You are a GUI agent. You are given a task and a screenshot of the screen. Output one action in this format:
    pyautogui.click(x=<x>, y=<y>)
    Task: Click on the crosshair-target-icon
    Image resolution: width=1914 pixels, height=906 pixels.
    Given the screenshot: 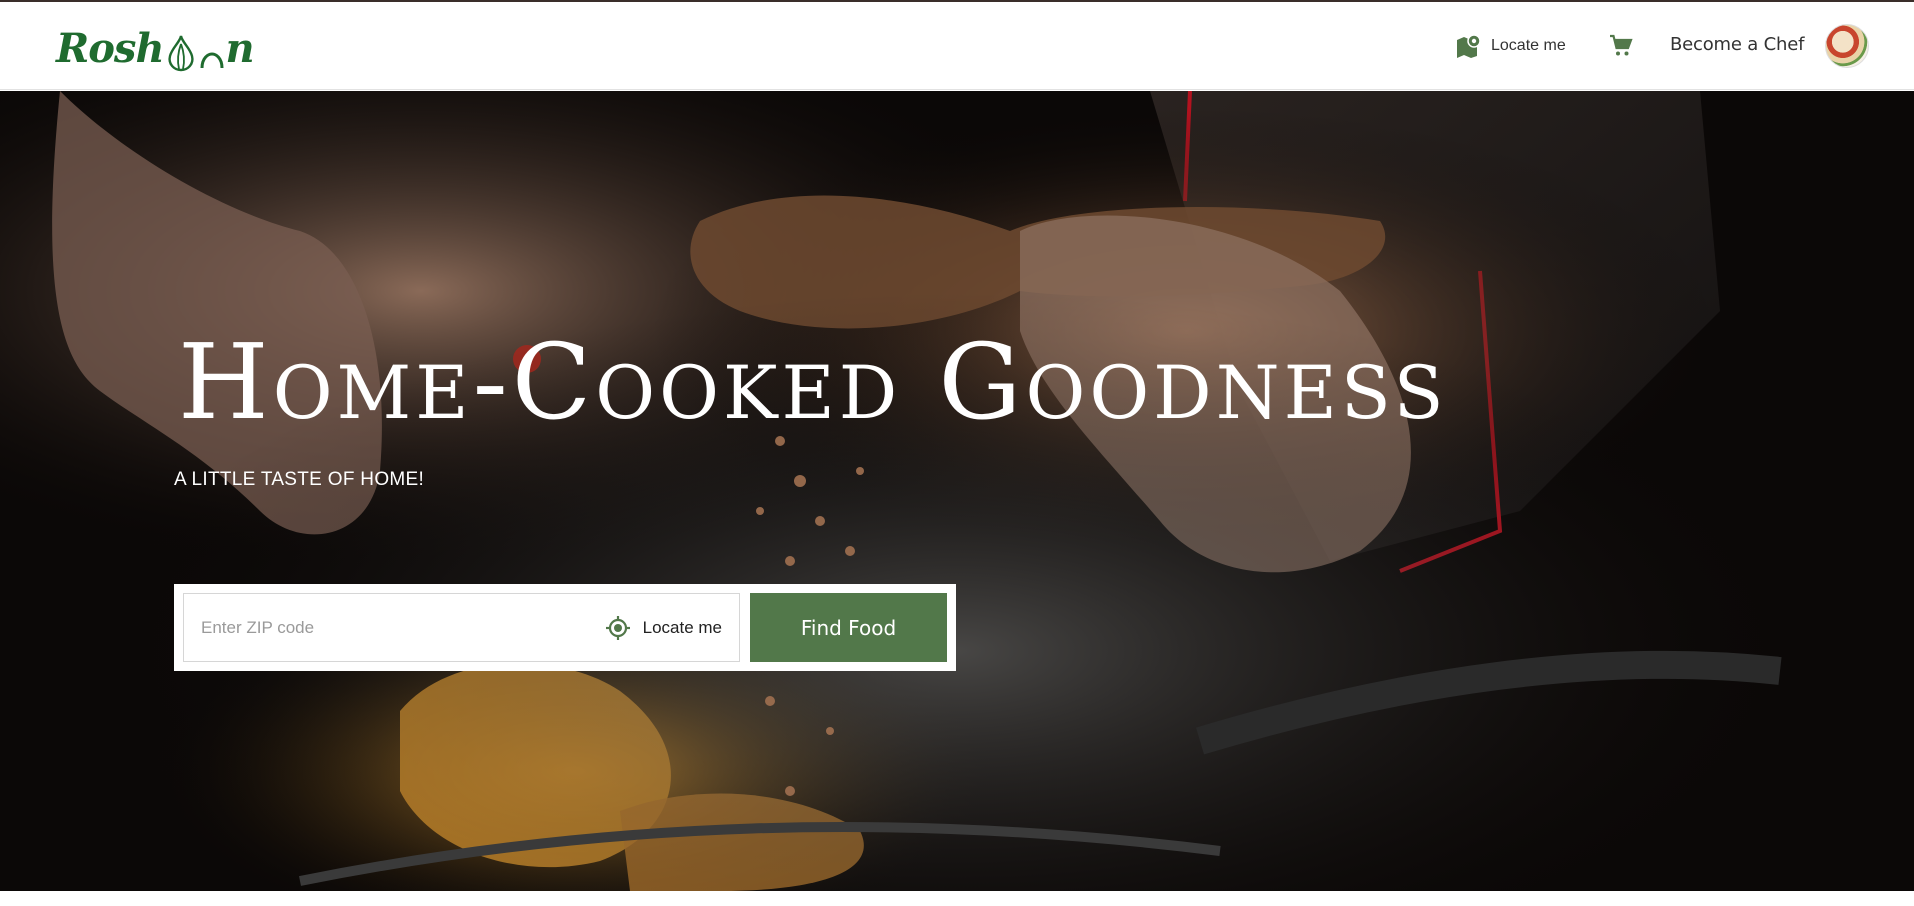 What is the action you would take?
    pyautogui.click(x=617, y=627)
    